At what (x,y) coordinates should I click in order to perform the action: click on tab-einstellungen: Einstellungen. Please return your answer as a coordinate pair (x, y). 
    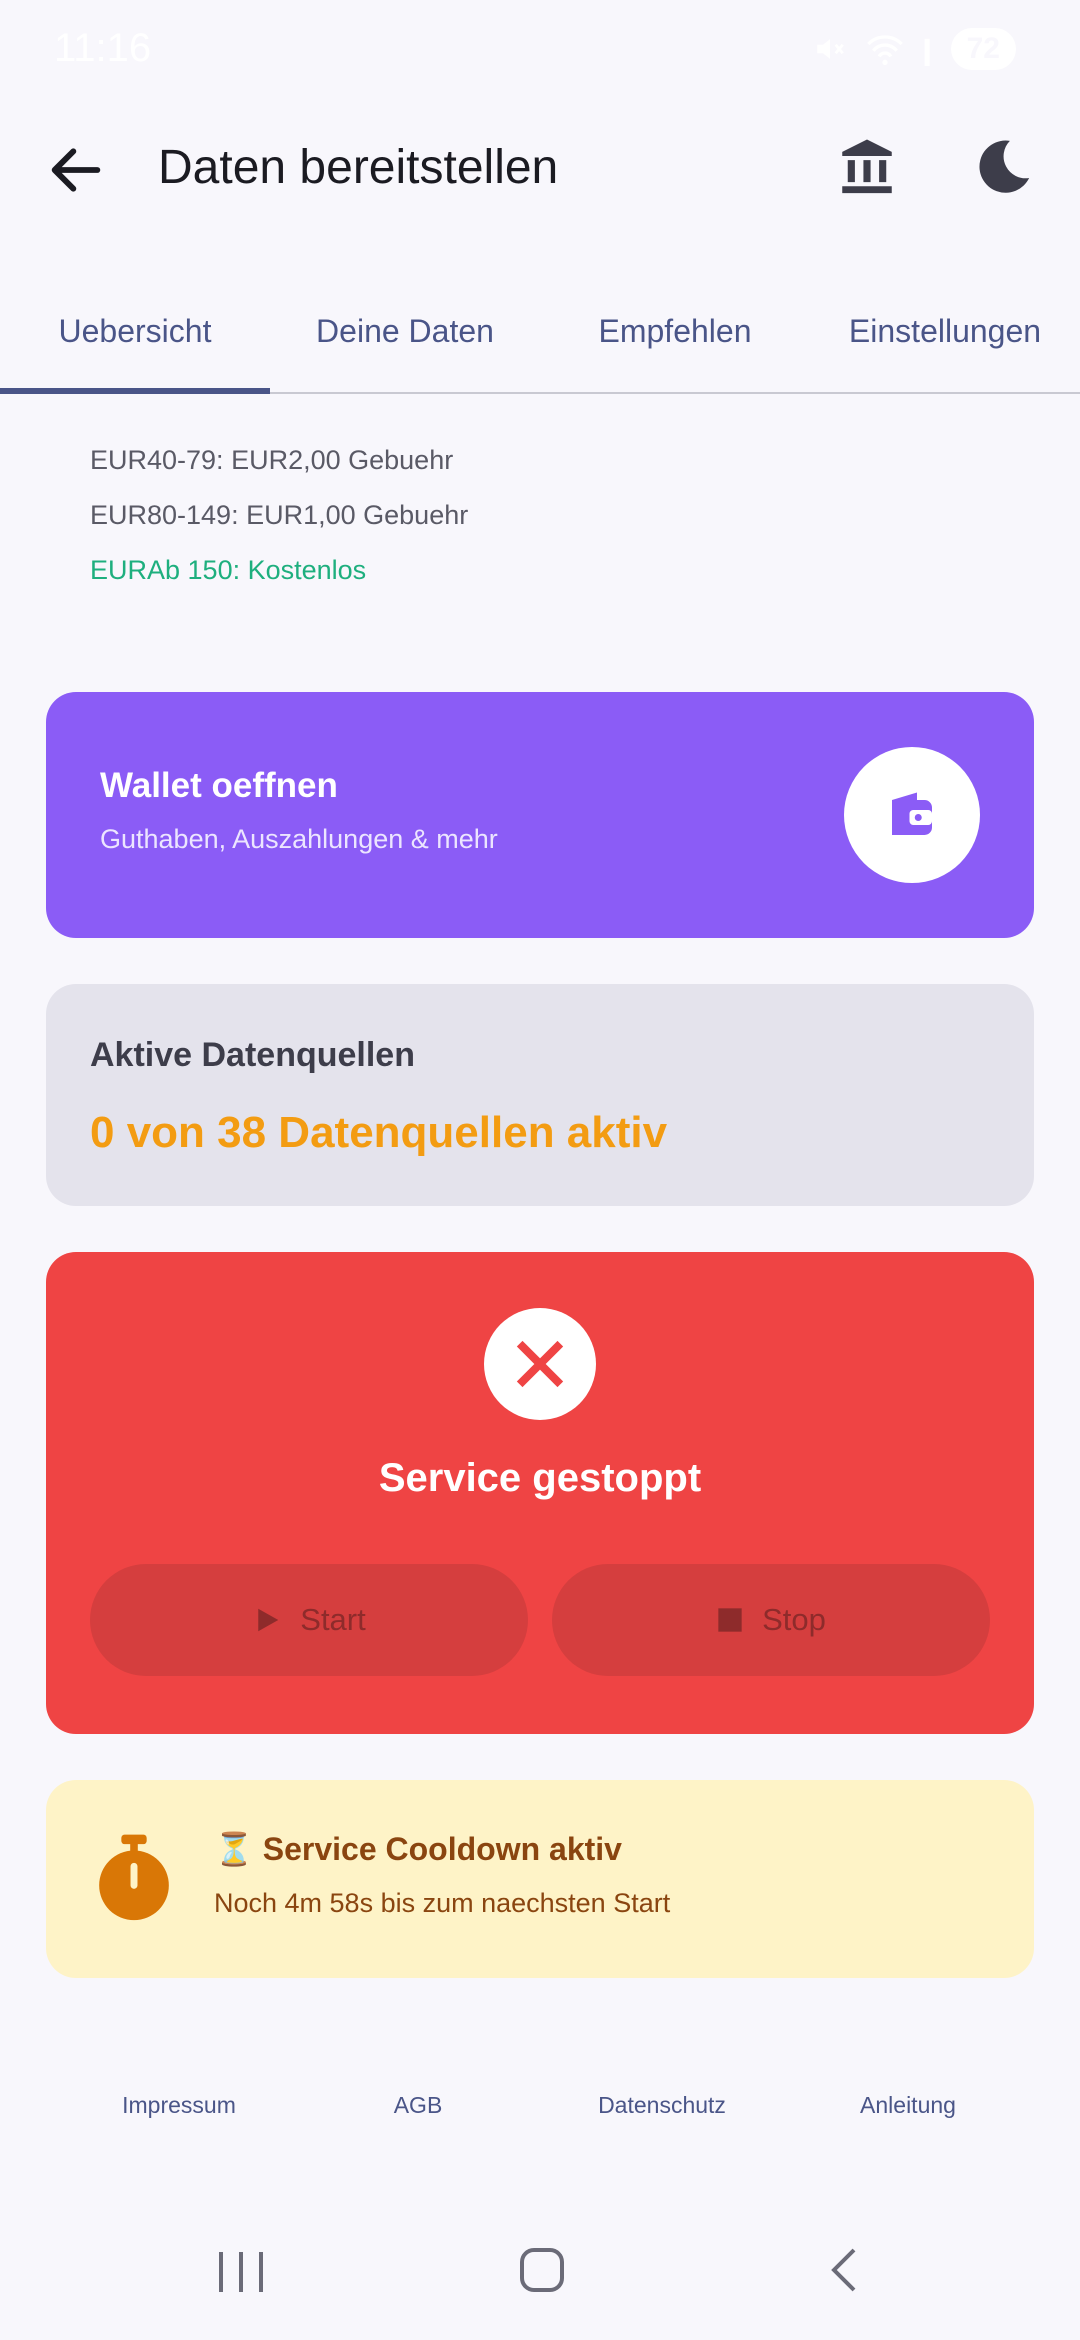
    Looking at the image, I should click on (945, 331).